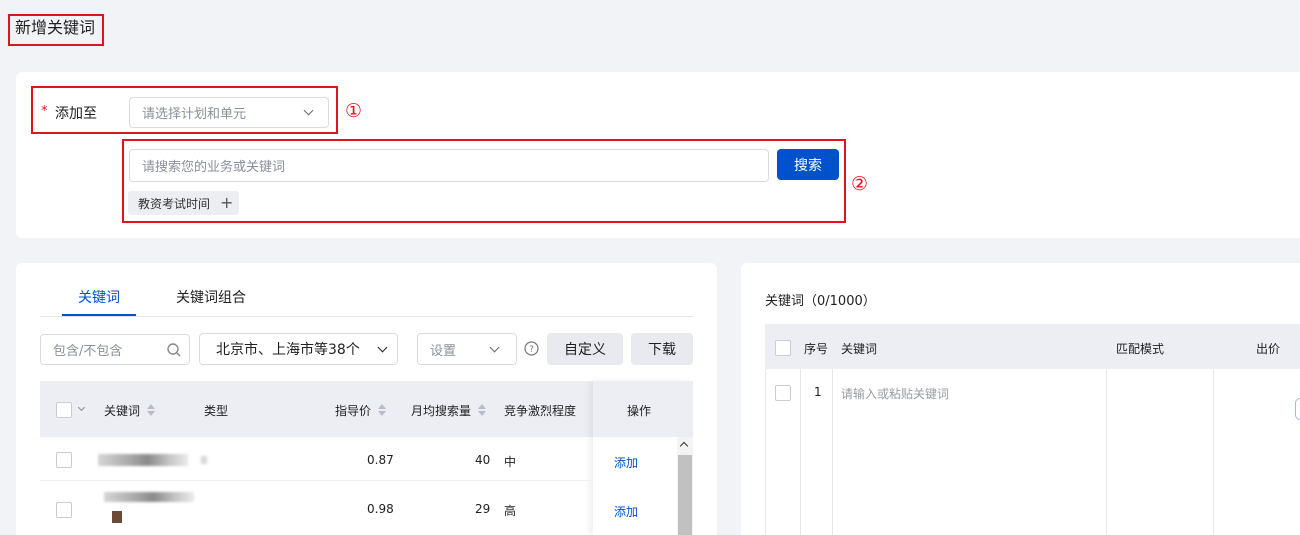 Image resolution: width=1300 pixels, height=535 pixels. I want to click on redacted-image, so click(117, 517).